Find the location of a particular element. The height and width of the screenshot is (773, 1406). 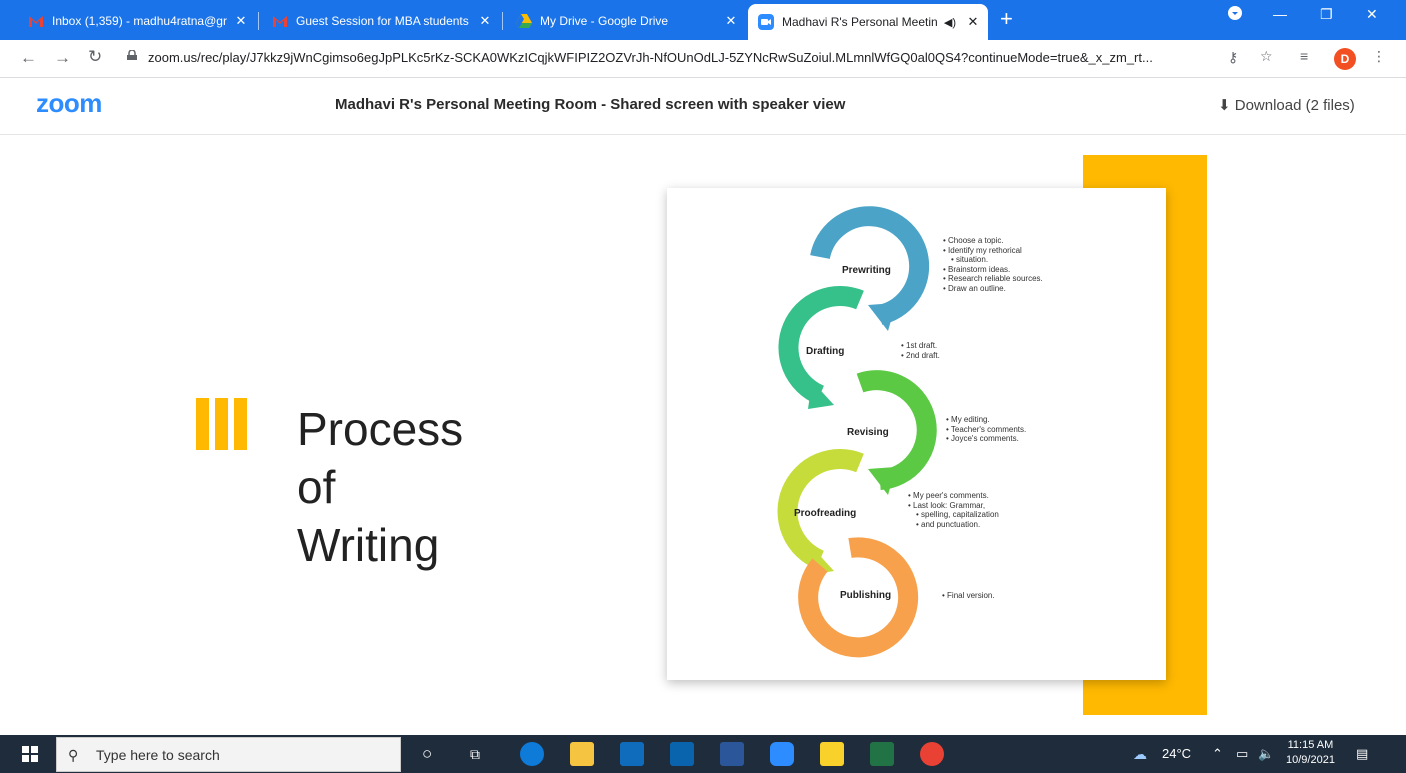

title-line: Process is located at coordinates (380, 429).